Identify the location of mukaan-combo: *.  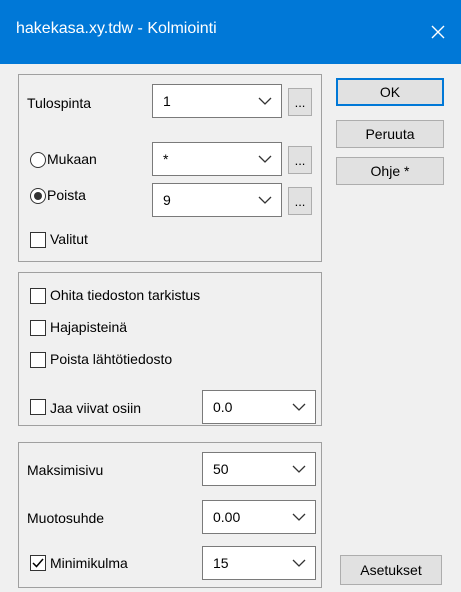
(217, 159).